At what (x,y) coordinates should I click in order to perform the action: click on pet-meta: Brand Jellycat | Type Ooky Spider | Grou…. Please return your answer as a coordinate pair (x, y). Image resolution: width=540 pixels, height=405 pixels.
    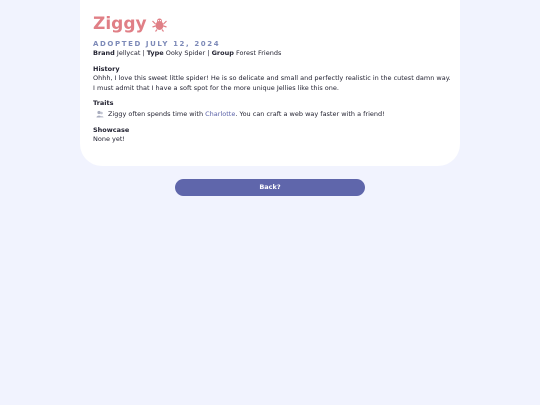
    Looking at the image, I should click on (187, 53).